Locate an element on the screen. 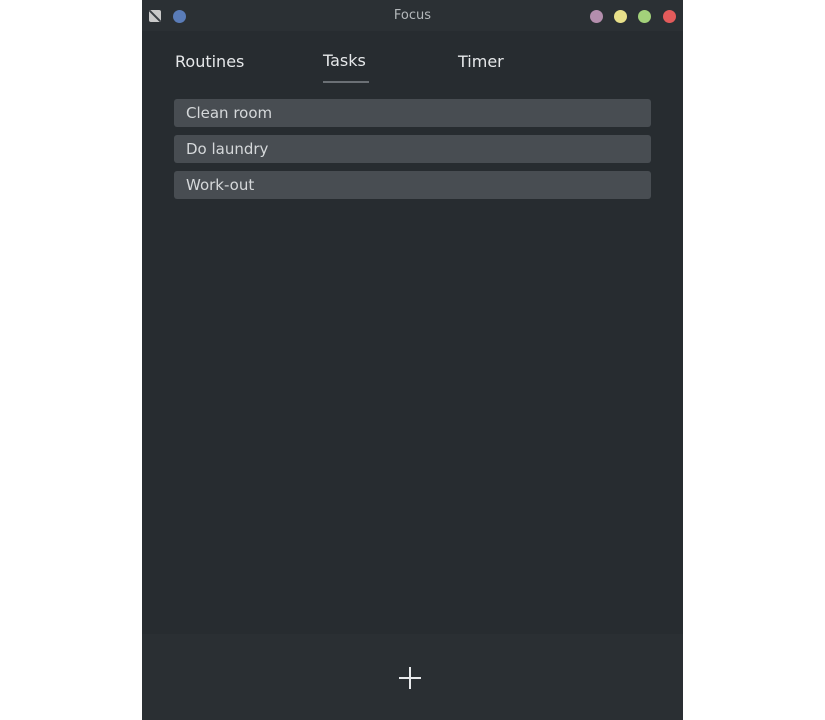  plus-icon-vertical is located at coordinates (410, 678).